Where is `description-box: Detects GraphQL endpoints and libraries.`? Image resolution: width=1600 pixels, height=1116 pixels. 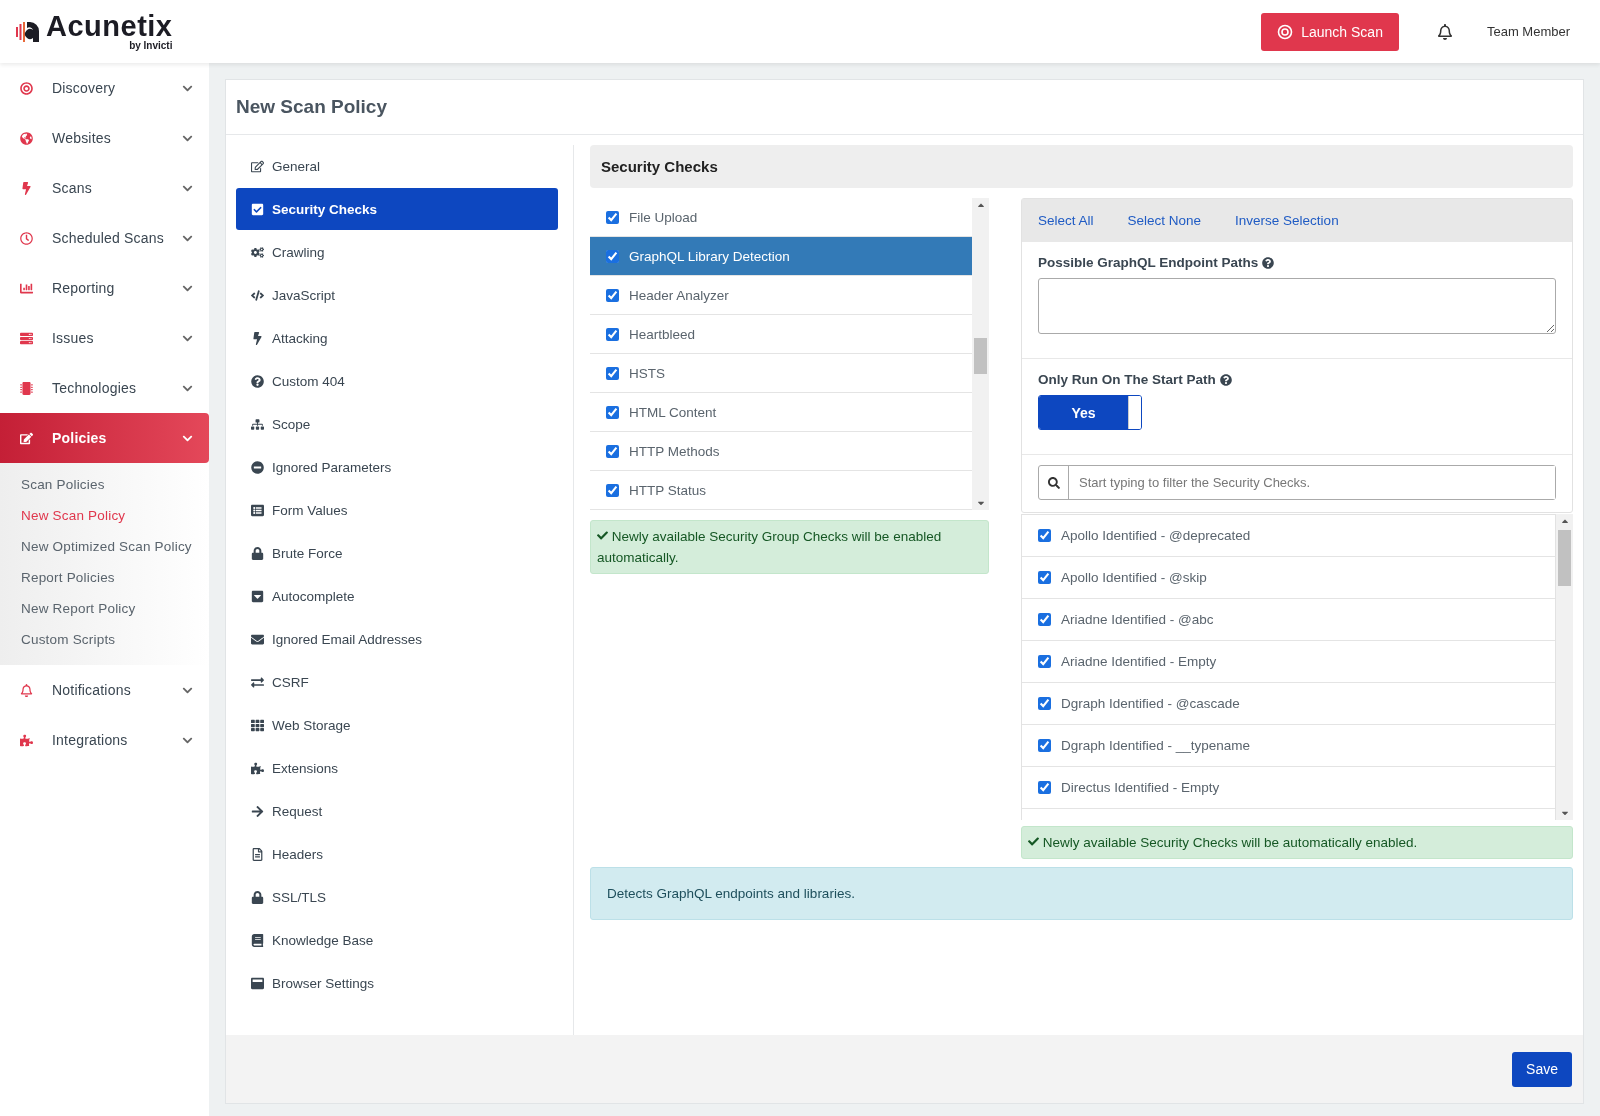
description-box: Detects GraphQL endpoints and libraries. is located at coordinates (1081, 893).